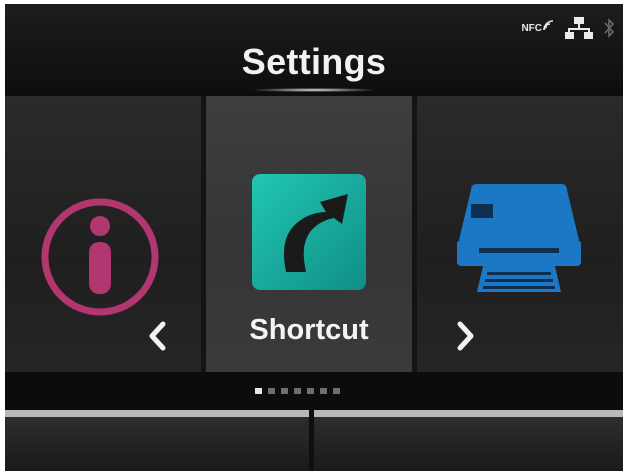 The height and width of the screenshot is (471, 626). I want to click on bluetooth-icon, so click(609, 28).